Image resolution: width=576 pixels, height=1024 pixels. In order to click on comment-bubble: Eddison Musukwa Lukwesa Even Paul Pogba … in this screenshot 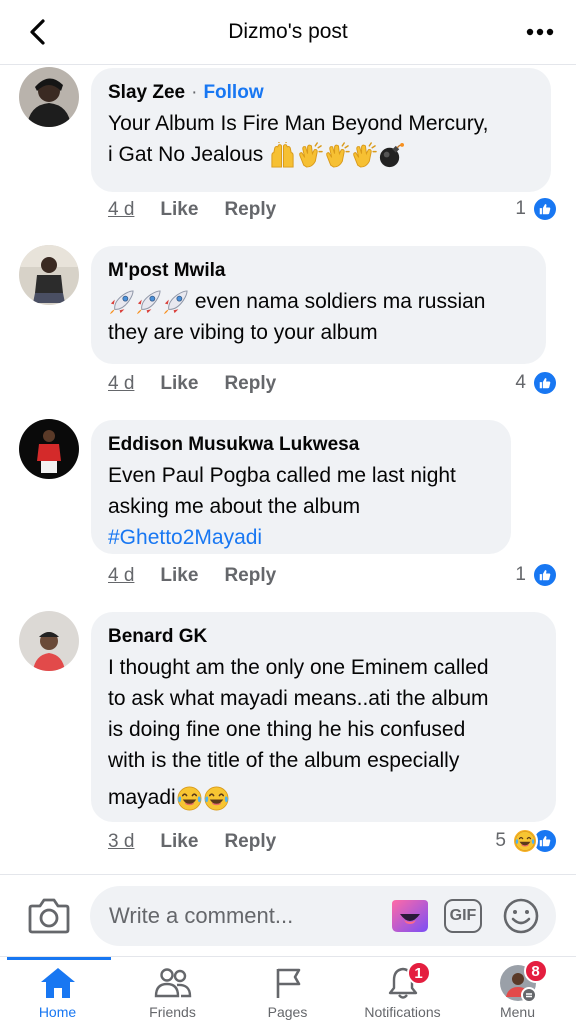, I will do `click(301, 487)`.